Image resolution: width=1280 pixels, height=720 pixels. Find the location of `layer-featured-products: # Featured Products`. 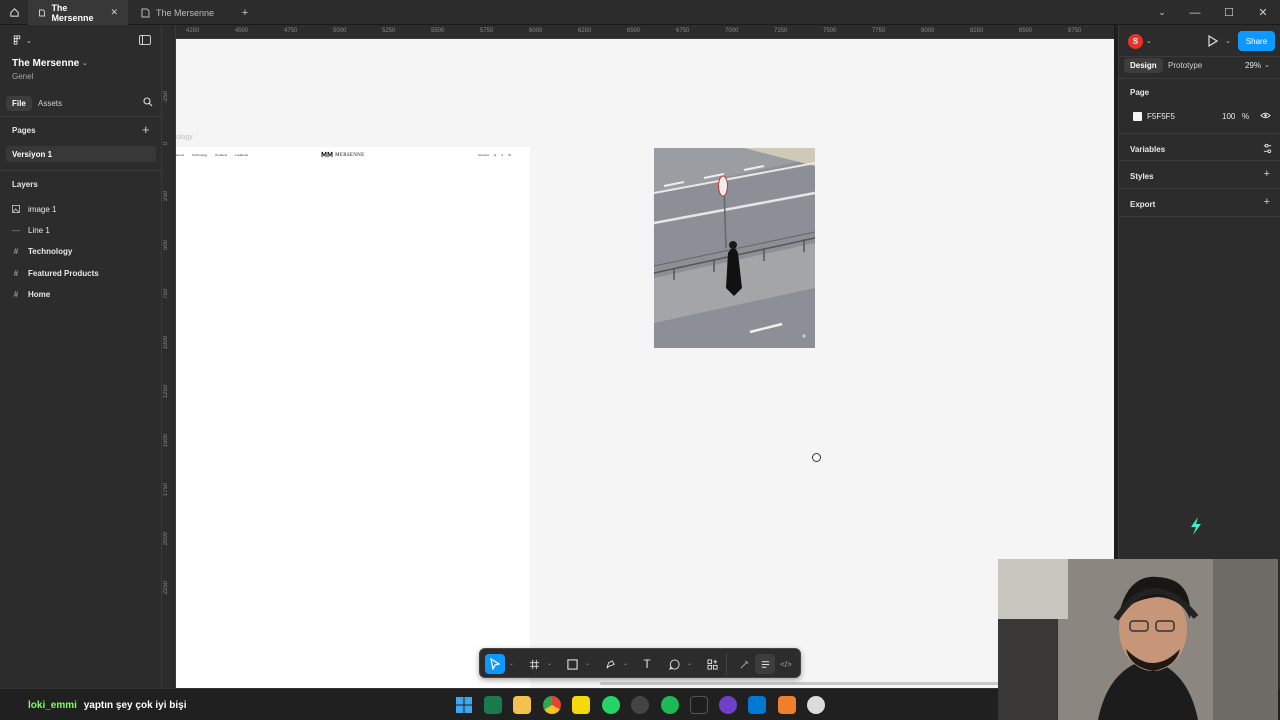

layer-featured-products: # Featured Products is located at coordinates (55, 273).